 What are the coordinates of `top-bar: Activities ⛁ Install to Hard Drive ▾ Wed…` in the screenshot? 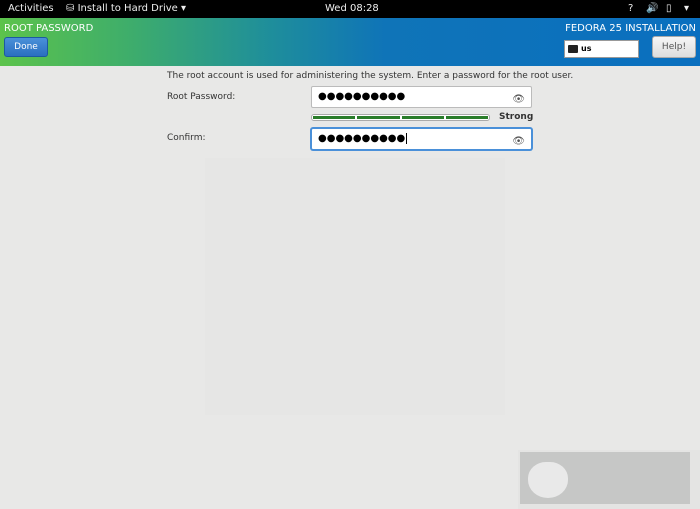 It's located at (350, 9).